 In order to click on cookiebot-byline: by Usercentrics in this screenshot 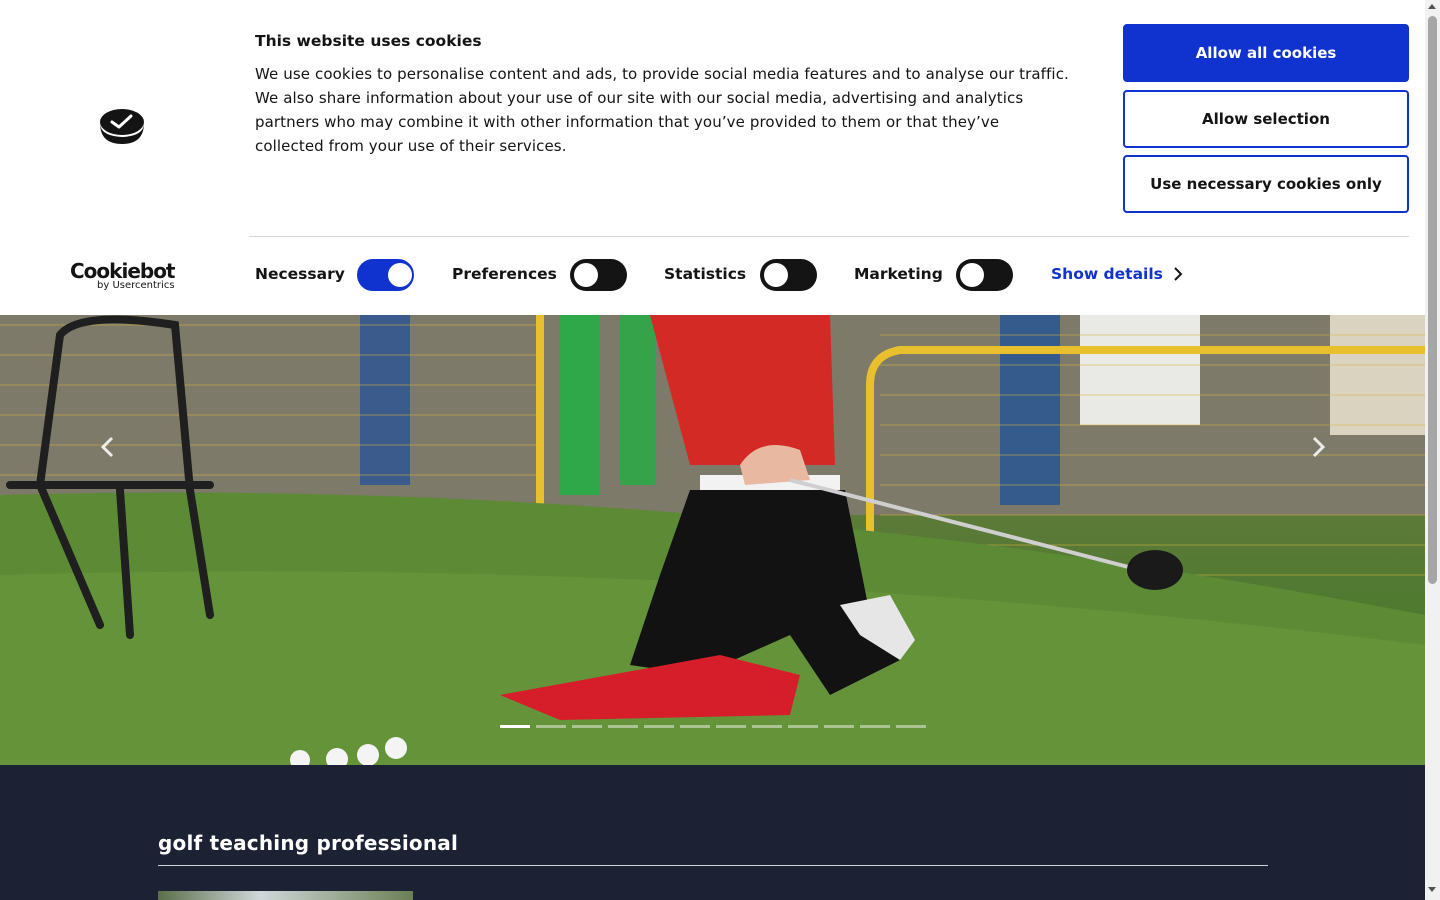, I will do `click(136, 285)`.